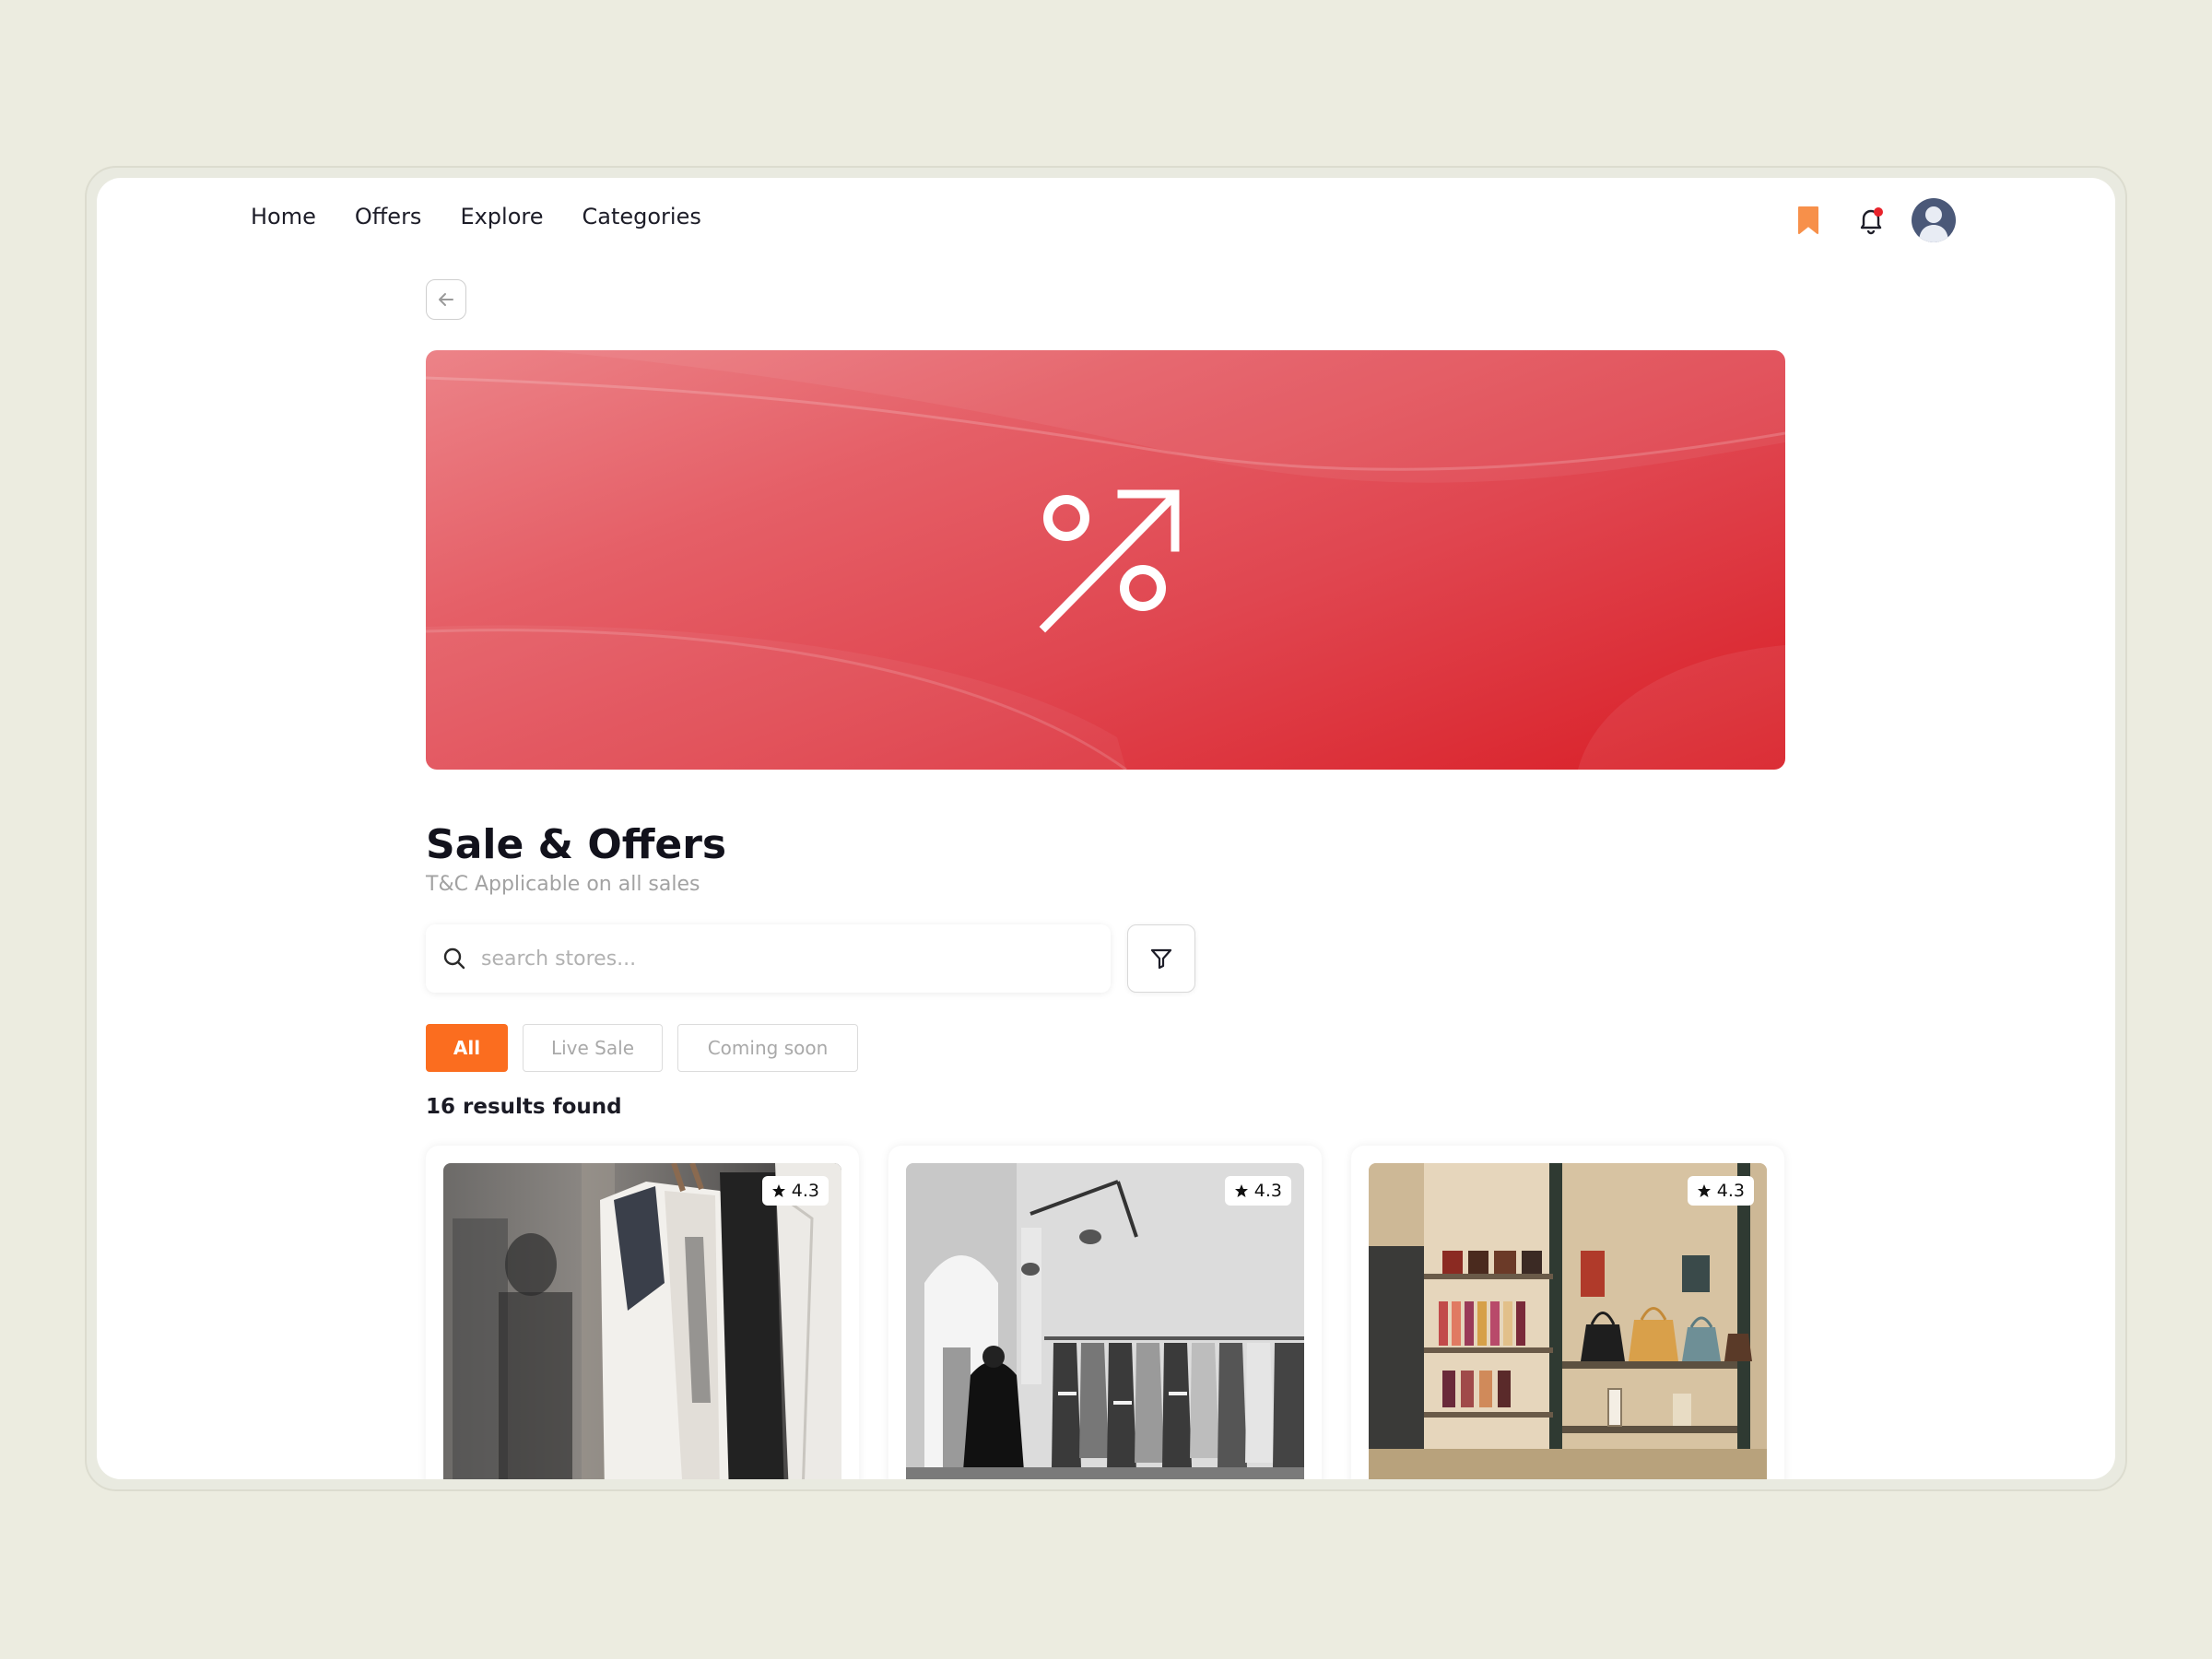  I want to click on clothing-rack-photo, so click(642, 1321).